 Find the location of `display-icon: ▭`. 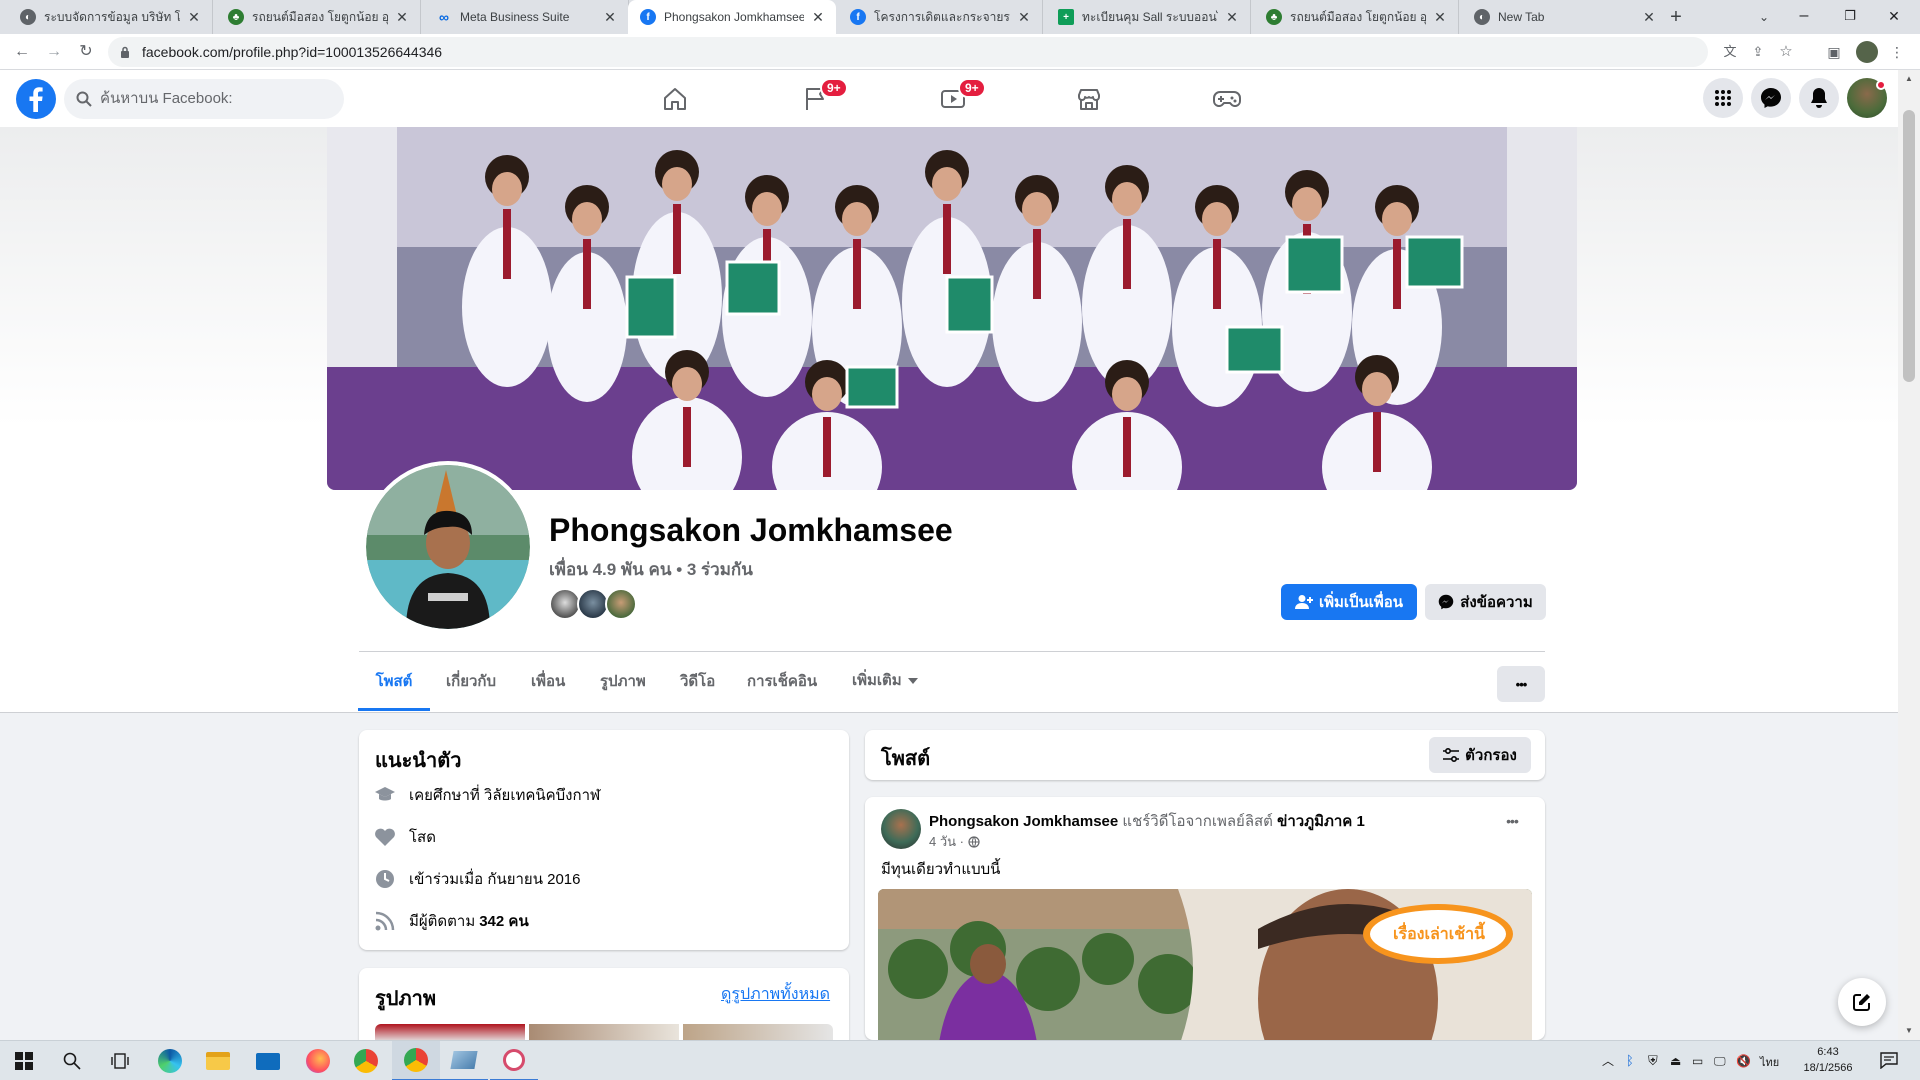

display-icon: ▭ is located at coordinates (1700, 1061).